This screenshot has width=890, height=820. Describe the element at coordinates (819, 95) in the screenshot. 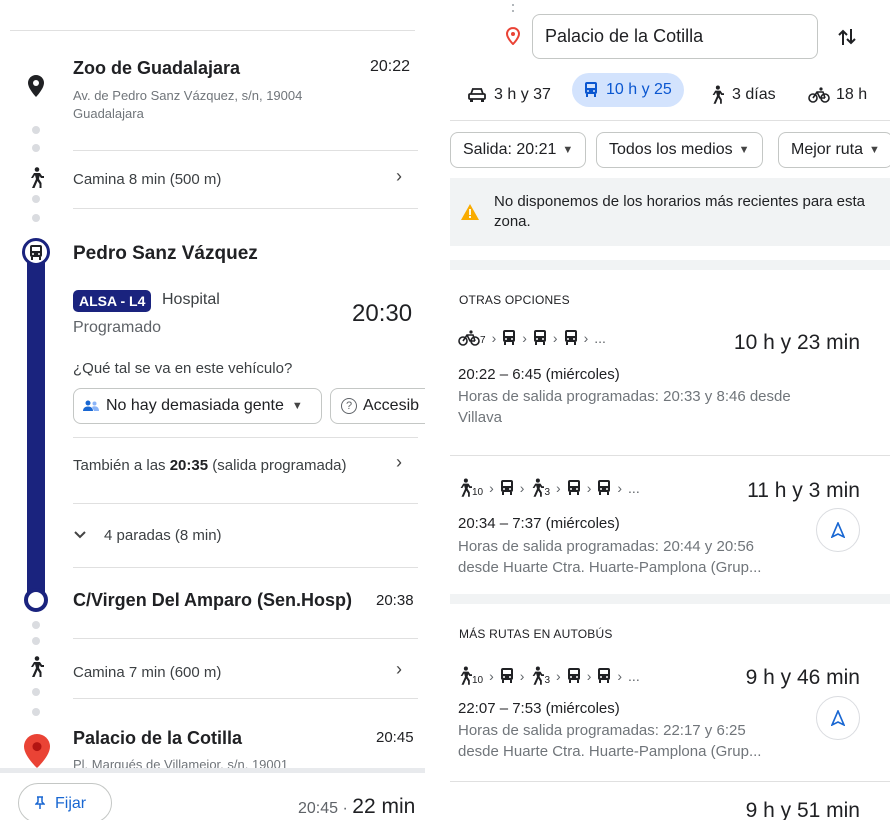

I see `bike-icon` at that location.